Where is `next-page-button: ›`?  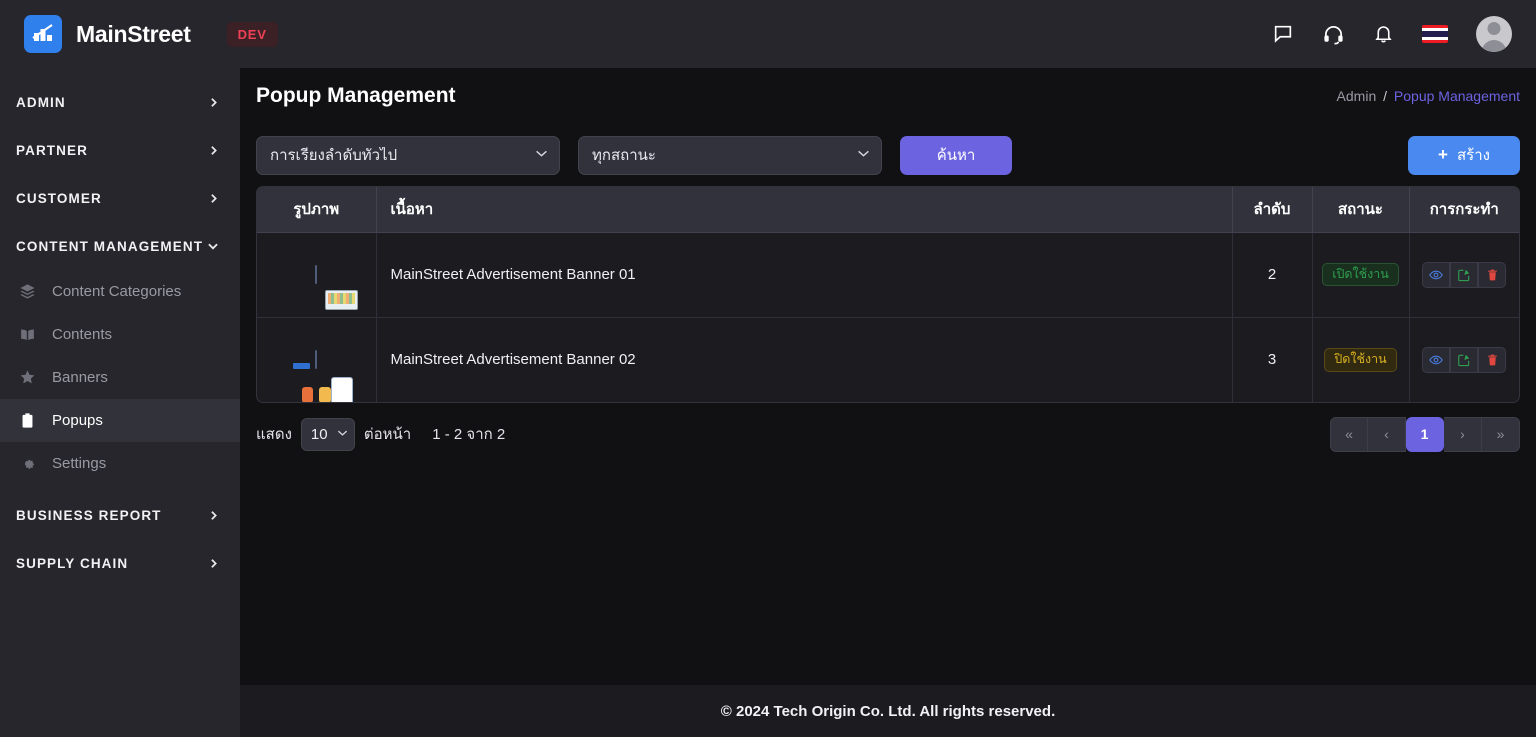 next-page-button: › is located at coordinates (1463, 434).